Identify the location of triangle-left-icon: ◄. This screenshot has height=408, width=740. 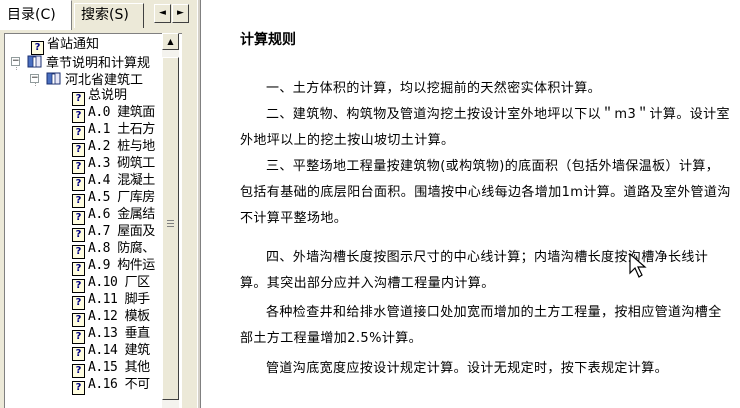
(162, 13).